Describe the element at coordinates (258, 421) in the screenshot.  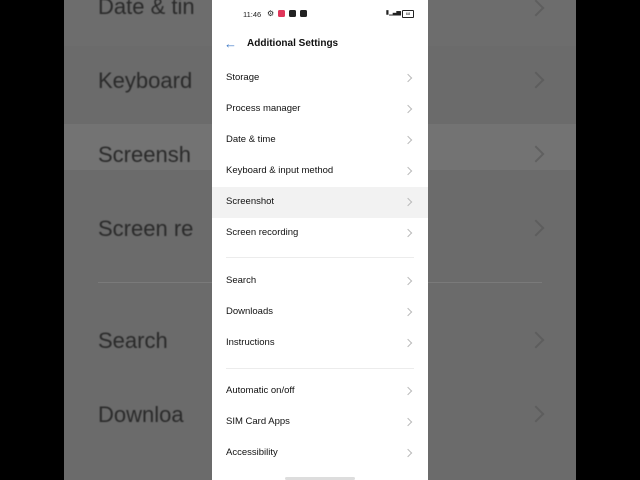
I see `settings-item-label: SIM Card Apps` at that location.